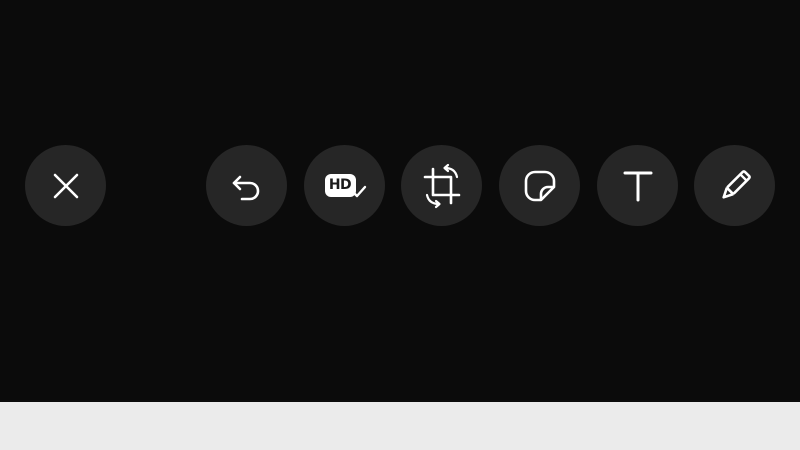  I want to click on pencil-icon, so click(736, 184).